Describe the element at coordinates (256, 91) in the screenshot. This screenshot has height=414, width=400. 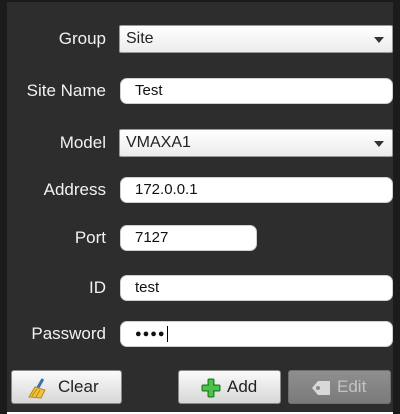
I see `site-name-field: Test` at that location.